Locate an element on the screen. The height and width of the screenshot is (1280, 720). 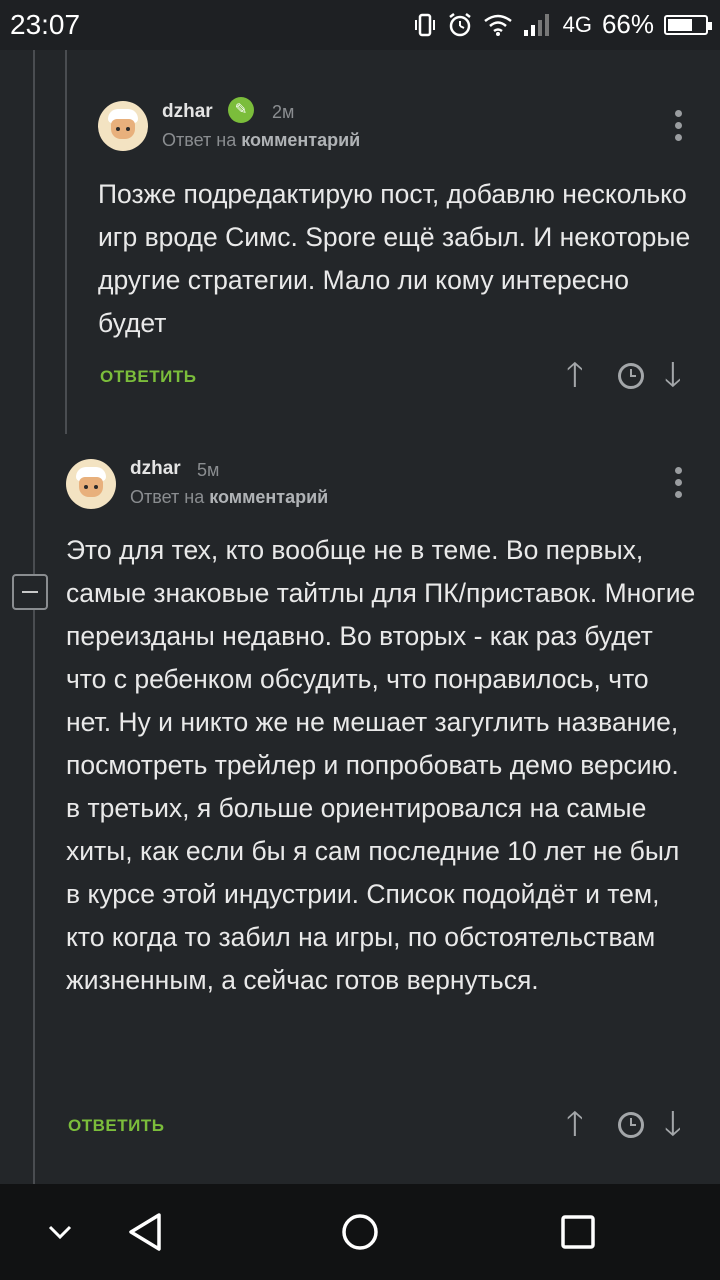
back-button is located at coordinates (145, 1232).